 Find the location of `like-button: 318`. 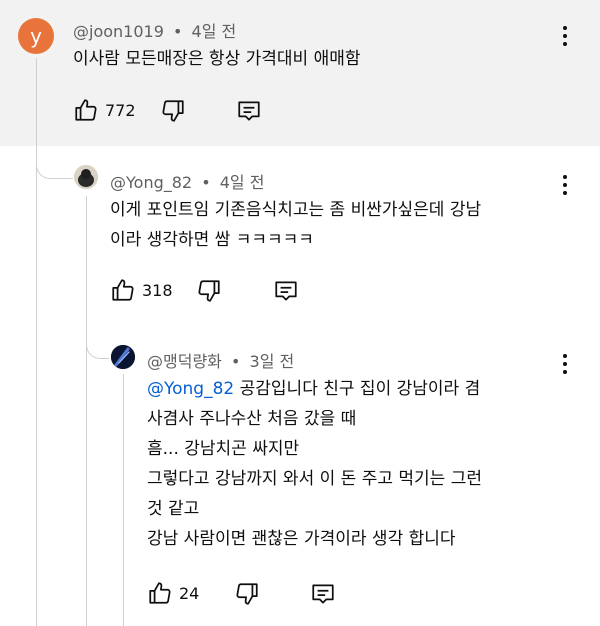

like-button: 318 is located at coordinates (141, 290).